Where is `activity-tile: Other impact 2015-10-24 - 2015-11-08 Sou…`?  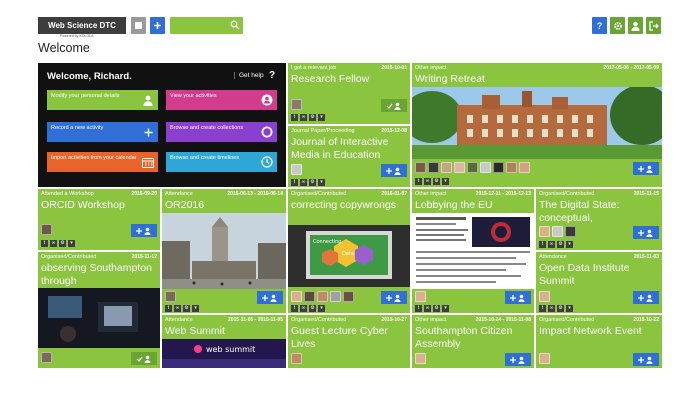 activity-tile: Other impact 2015-10-24 - 2015-11-08 Sou… is located at coordinates (473, 341).